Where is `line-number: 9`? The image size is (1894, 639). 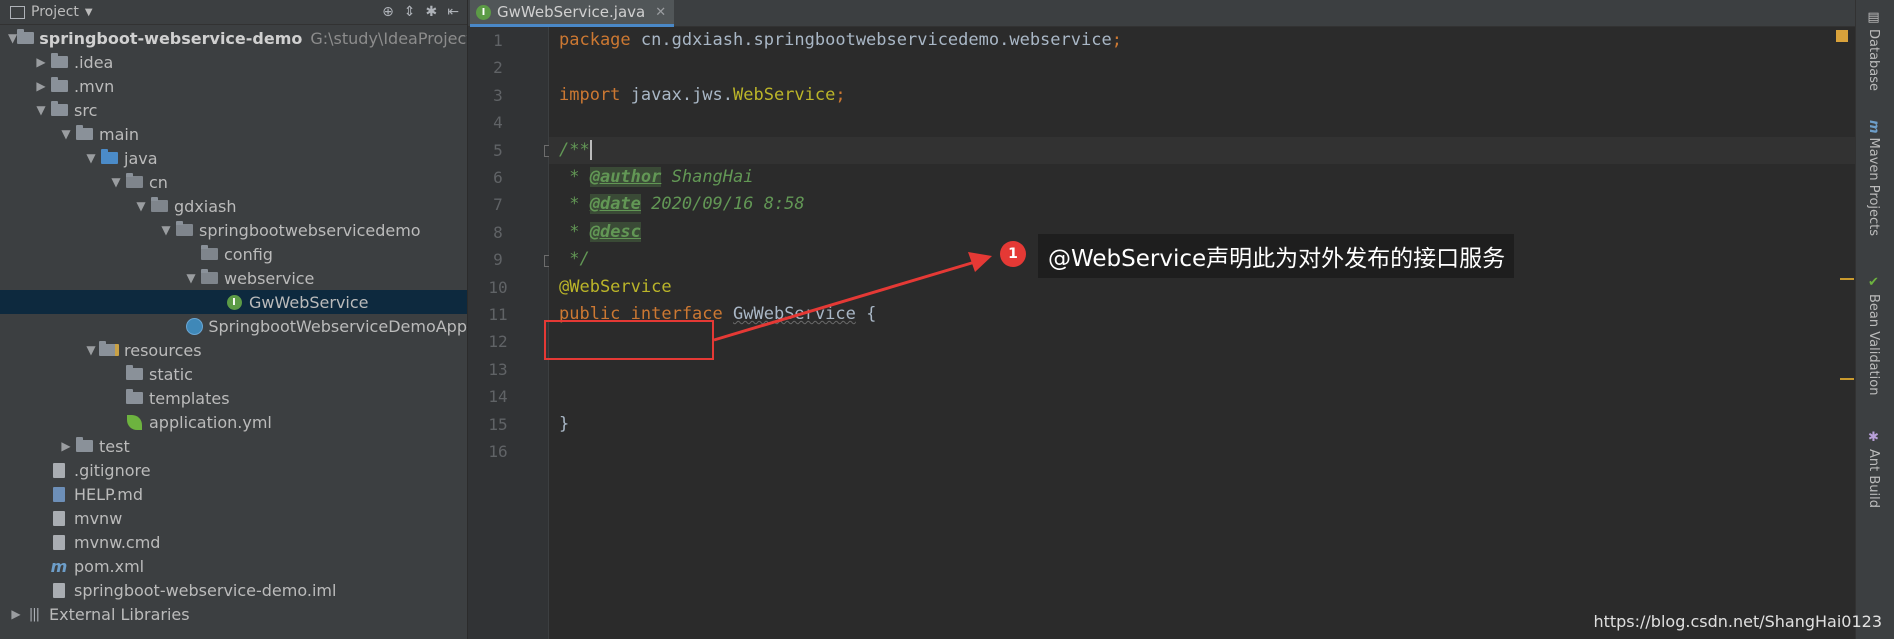 line-number: 9 is located at coordinates (498, 260).